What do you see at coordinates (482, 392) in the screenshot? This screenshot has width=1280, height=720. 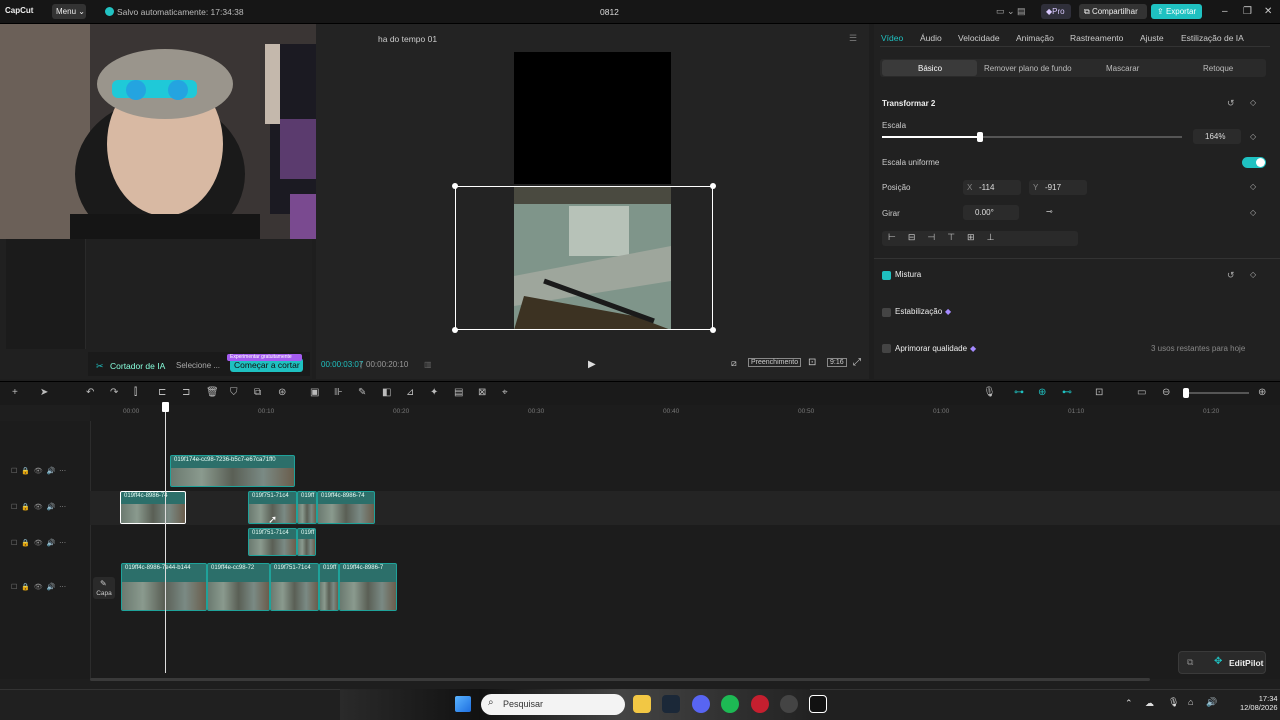 I see `replace-icon: ⊠` at bounding box center [482, 392].